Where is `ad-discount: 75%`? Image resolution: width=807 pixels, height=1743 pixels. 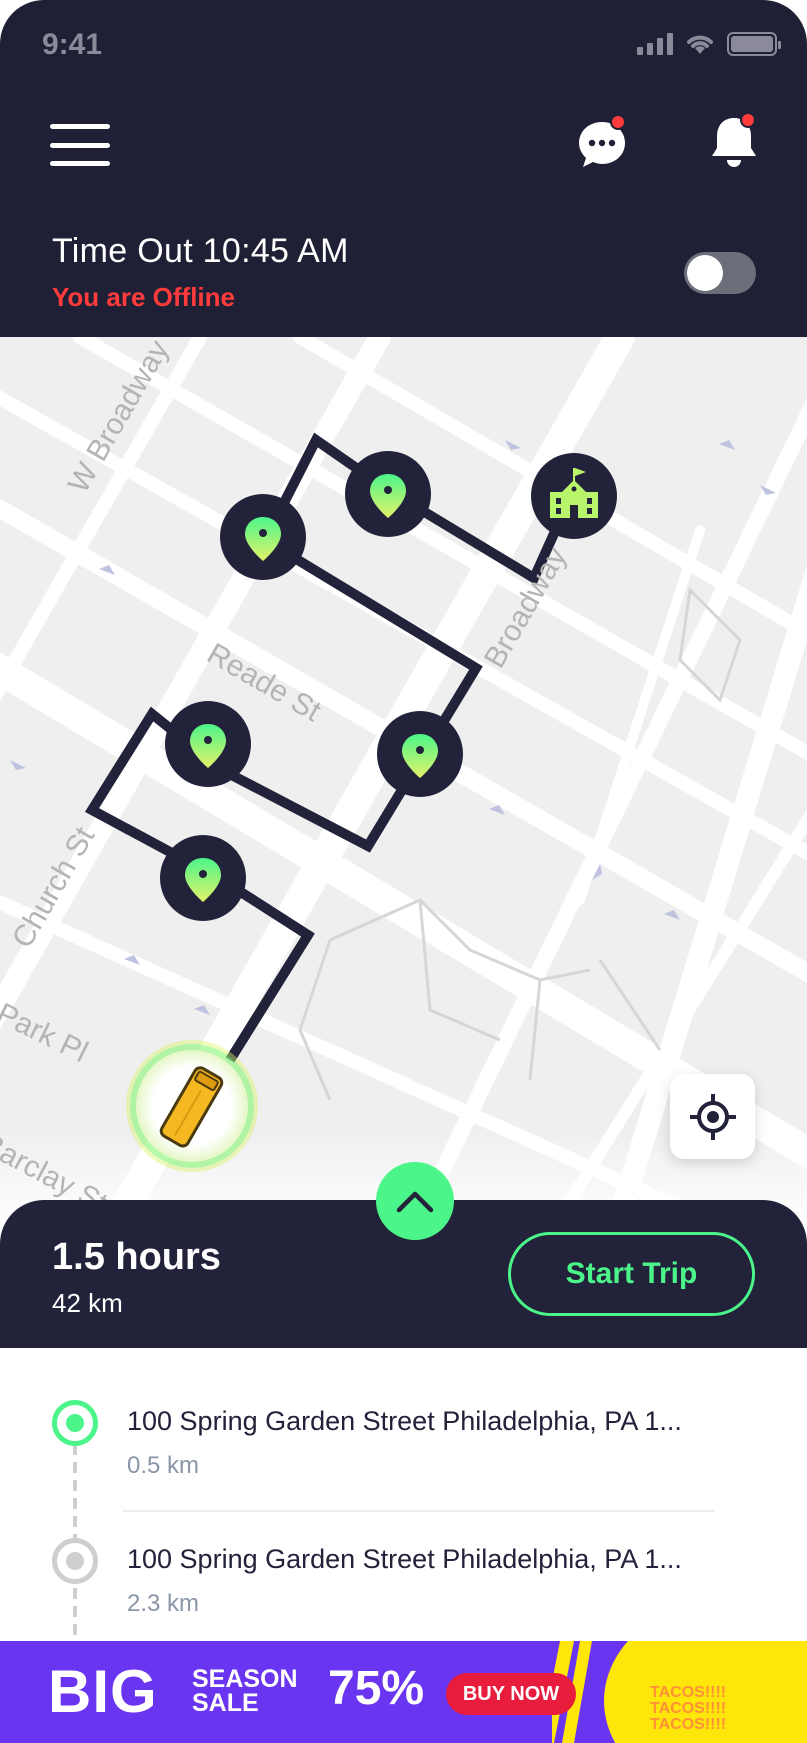
ad-discount: 75% is located at coordinates (376, 1688).